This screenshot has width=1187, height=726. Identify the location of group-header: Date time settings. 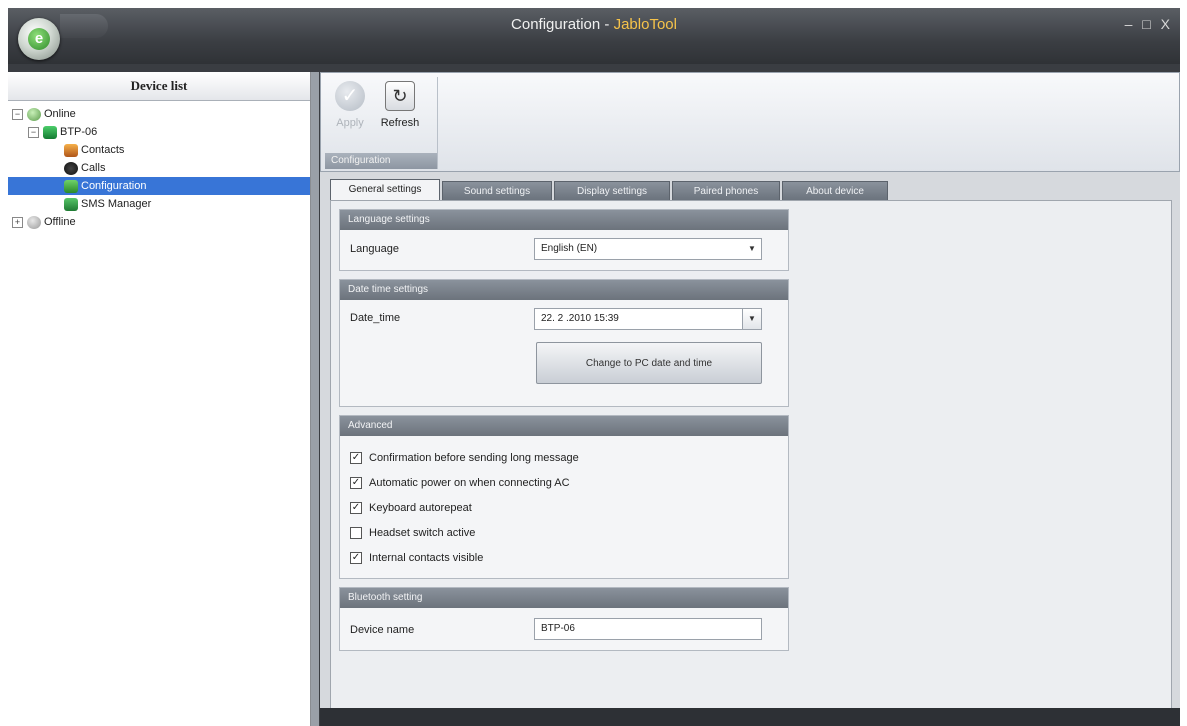
(564, 290).